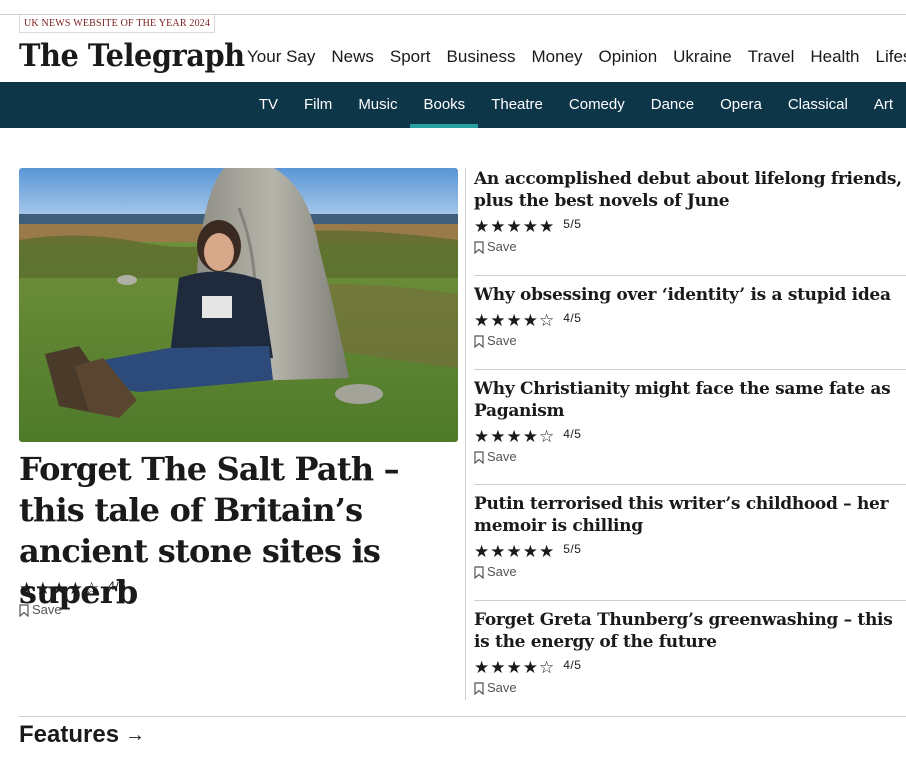 The image size is (906, 764). Describe the element at coordinates (628, 58) in the screenshot. I see `nav-item-opinion: Opinion` at that location.